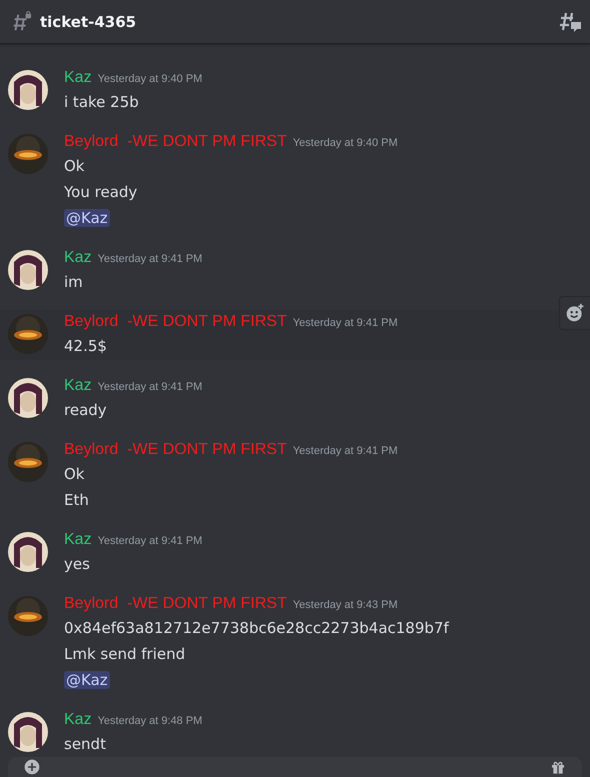 This screenshot has height=777, width=590. What do you see at coordinates (85, 410) in the screenshot?
I see `message-text: ready` at bounding box center [85, 410].